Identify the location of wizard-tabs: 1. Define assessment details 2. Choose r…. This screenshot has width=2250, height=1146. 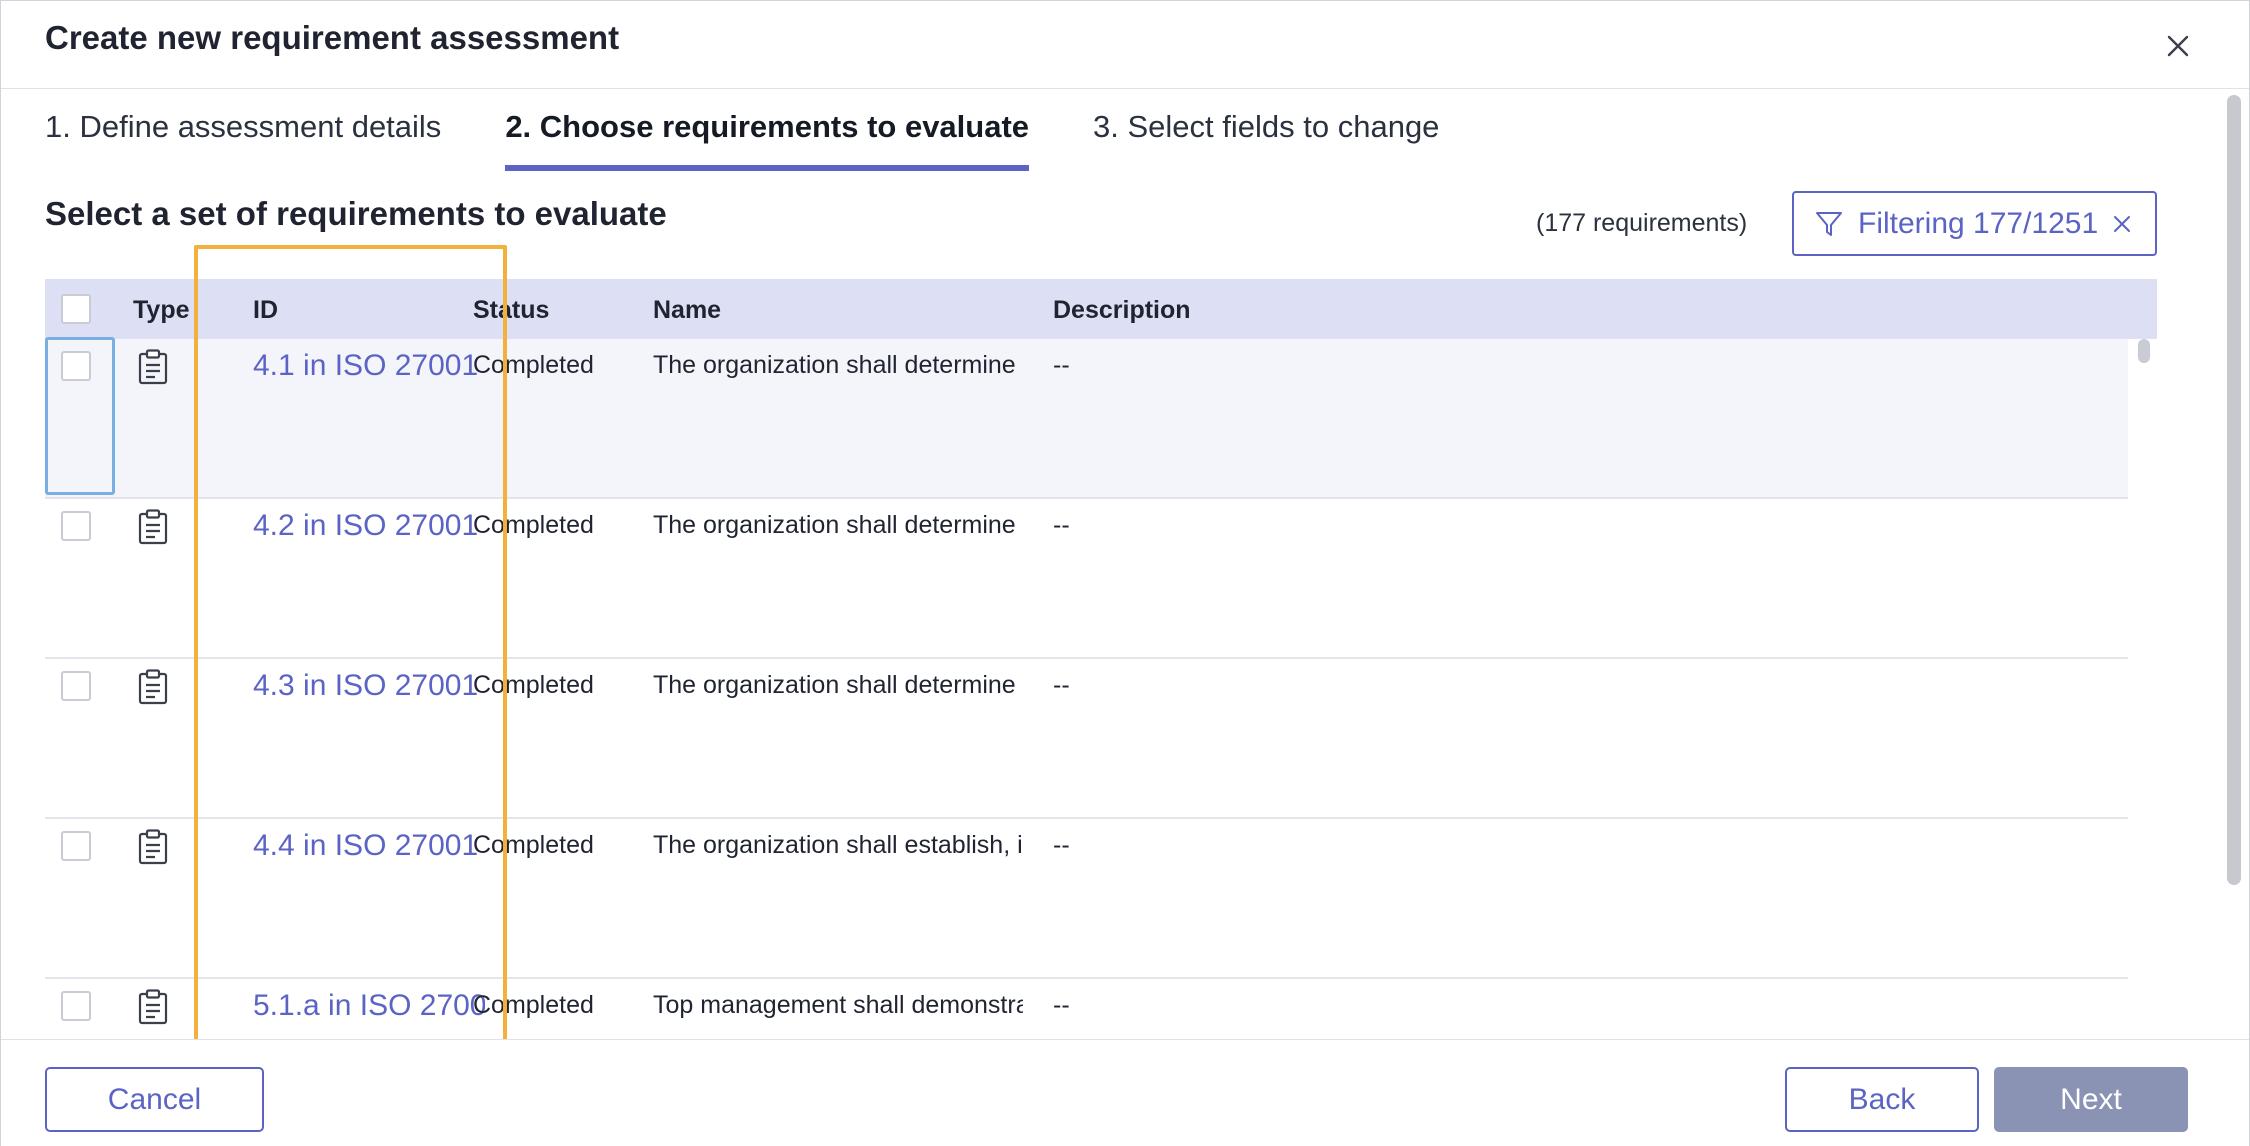
(774, 136).